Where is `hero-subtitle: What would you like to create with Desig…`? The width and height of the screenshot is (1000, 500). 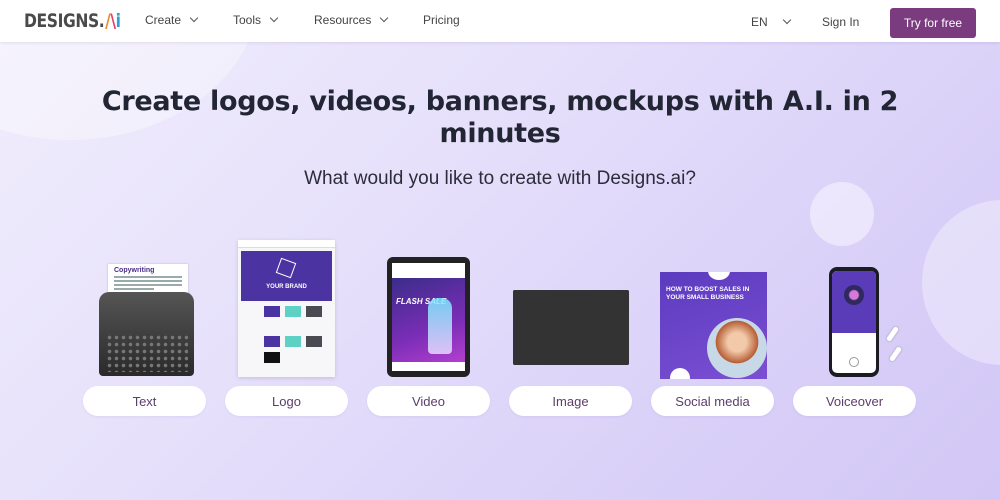
hero-subtitle: What would you like to create with Desig… is located at coordinates (500, 178).